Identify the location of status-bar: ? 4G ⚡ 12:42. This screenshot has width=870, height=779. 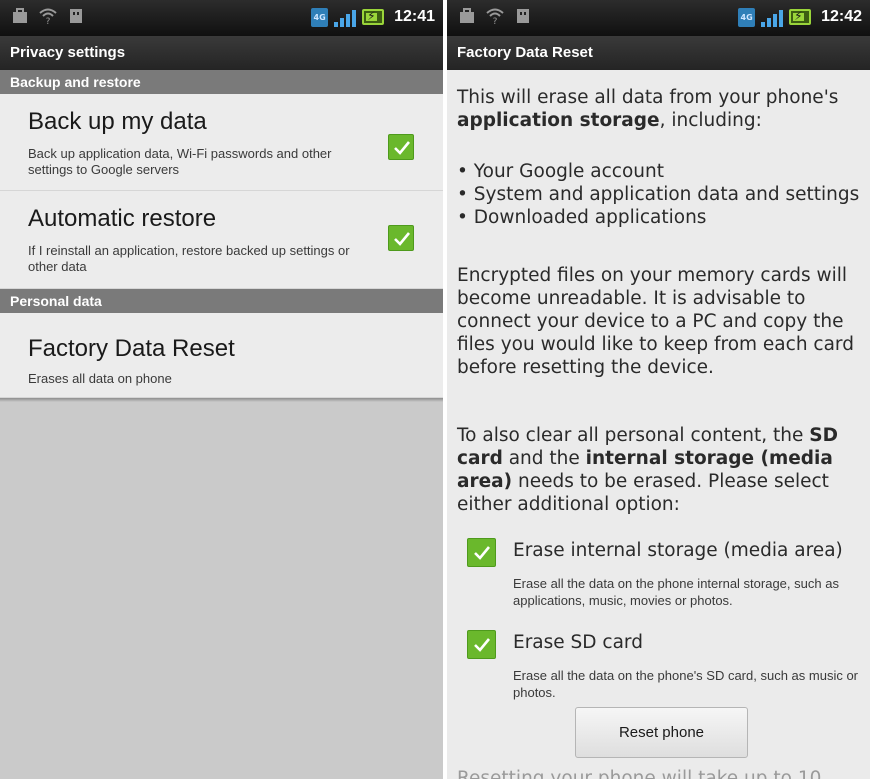
(658, 18).